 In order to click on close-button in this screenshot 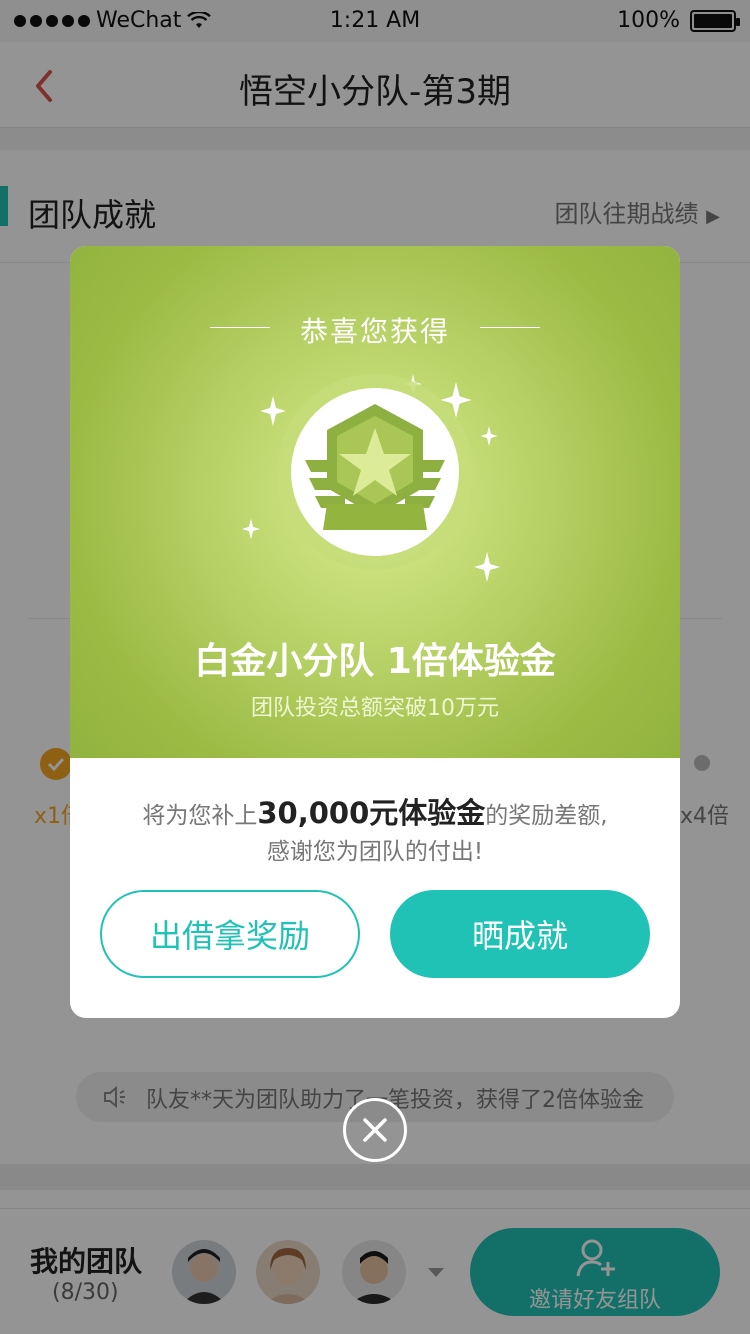, I will do `click(375, 1130)`.